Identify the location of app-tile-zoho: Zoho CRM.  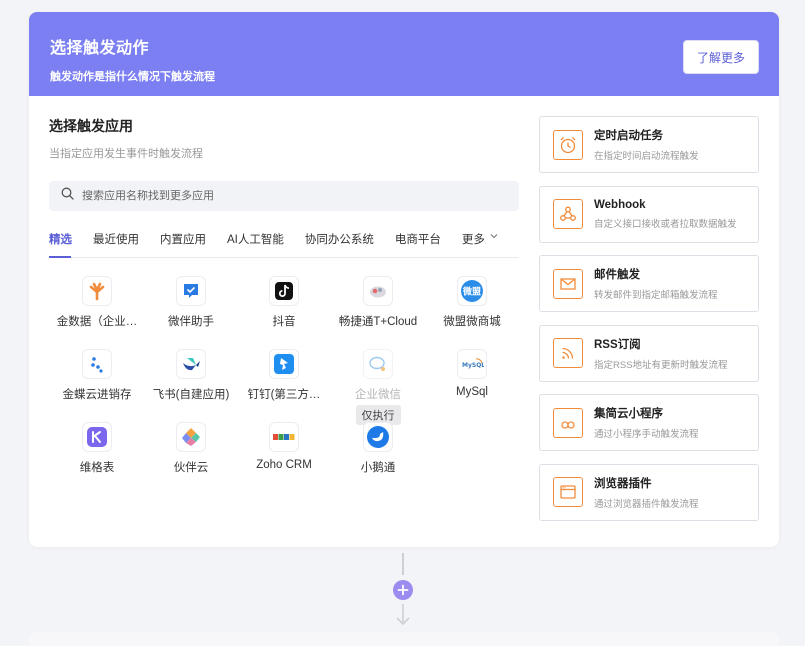
(284, 446).